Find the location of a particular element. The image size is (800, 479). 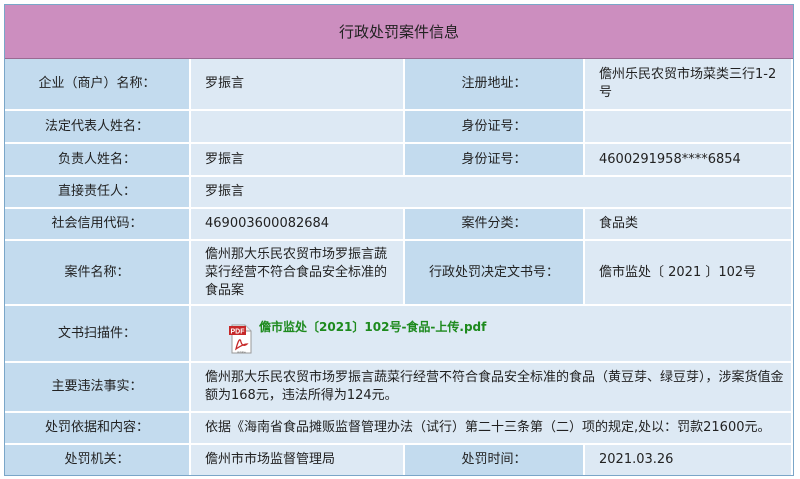

company-name-value: 罗振言 is located at coordinates (298, 85).